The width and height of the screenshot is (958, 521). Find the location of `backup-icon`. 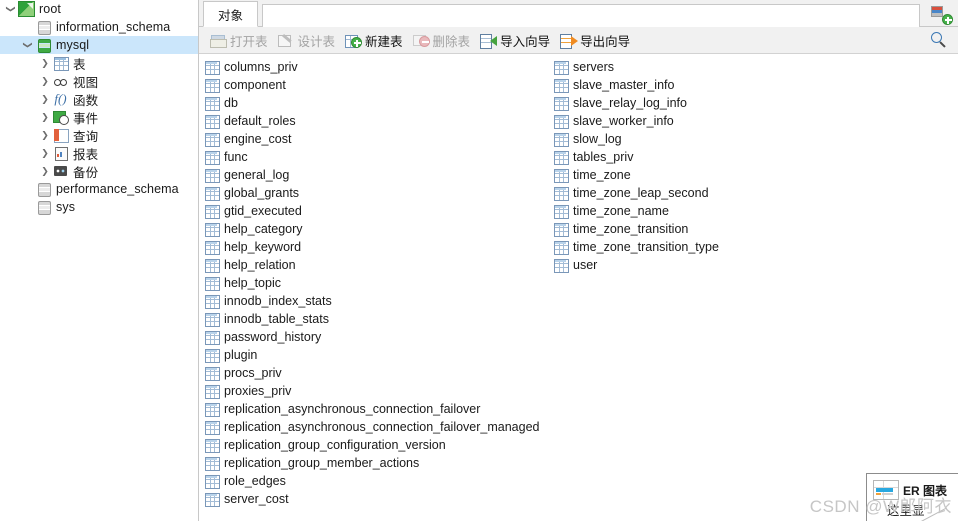

backup-icon is located at coordinates (60, 171).